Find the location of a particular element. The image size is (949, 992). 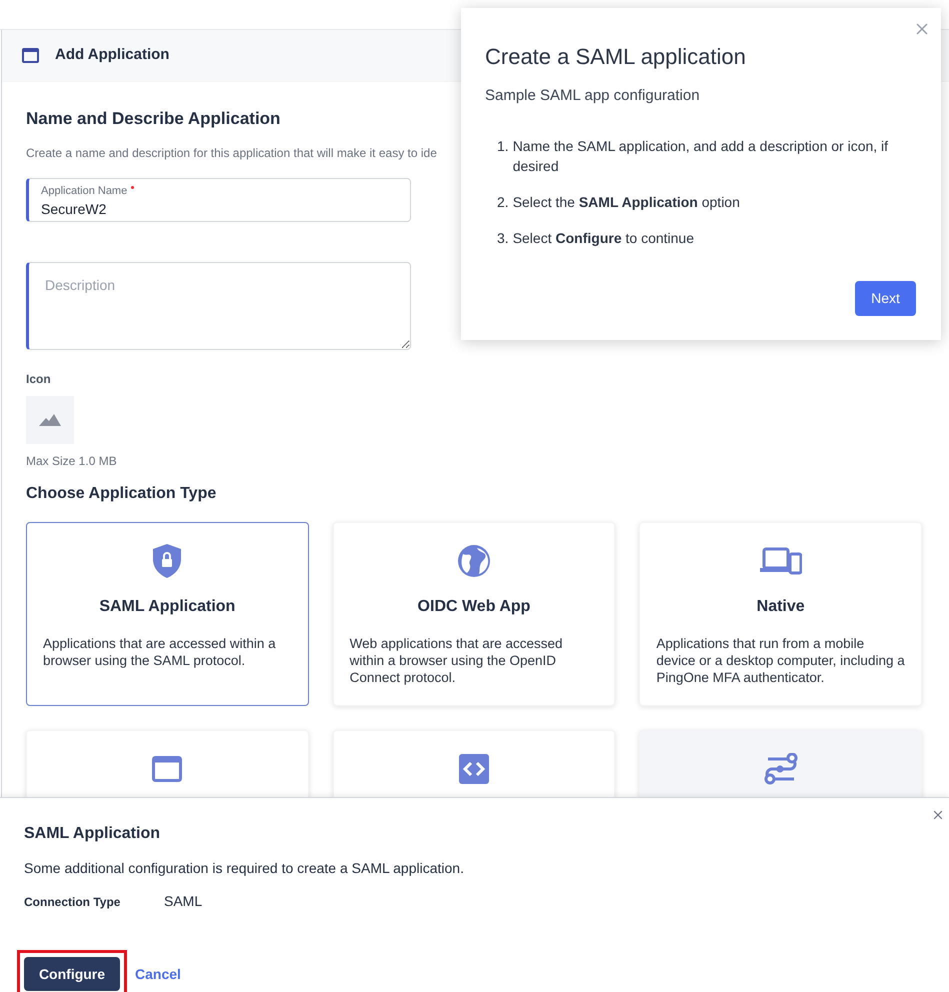

section-description: Create a name and description for this application that will make it easy to ide is located at coordinates (231, 153).